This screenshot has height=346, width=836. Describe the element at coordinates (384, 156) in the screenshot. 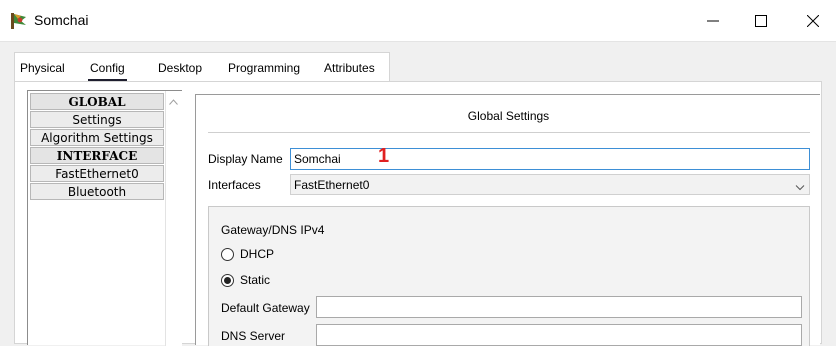

I see `annotation-number: 1` at that location.